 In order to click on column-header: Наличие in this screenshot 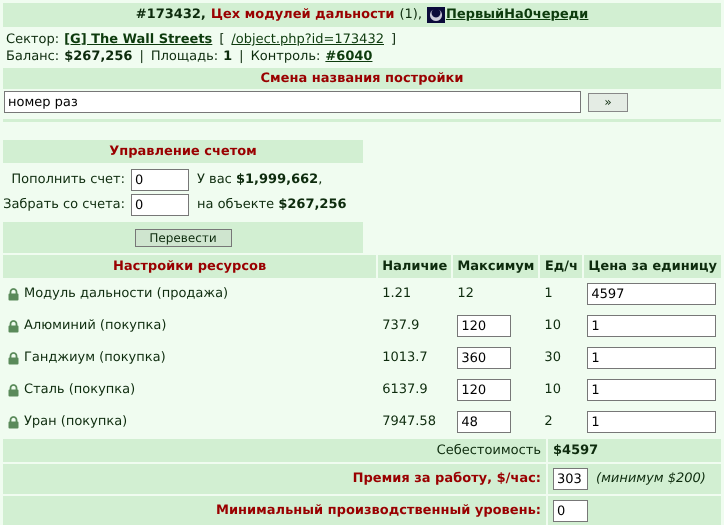, I will do `click(416, 266)`.